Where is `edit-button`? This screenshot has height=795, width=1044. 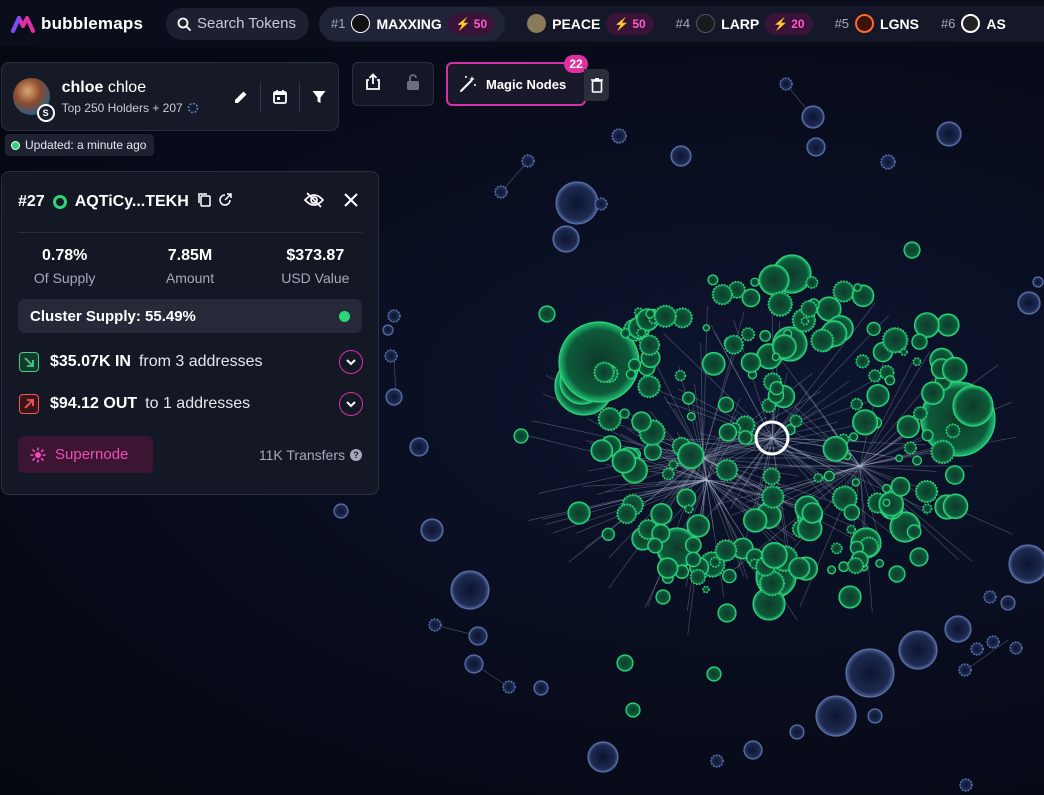
edit-button is located at coordinates (241, 97).